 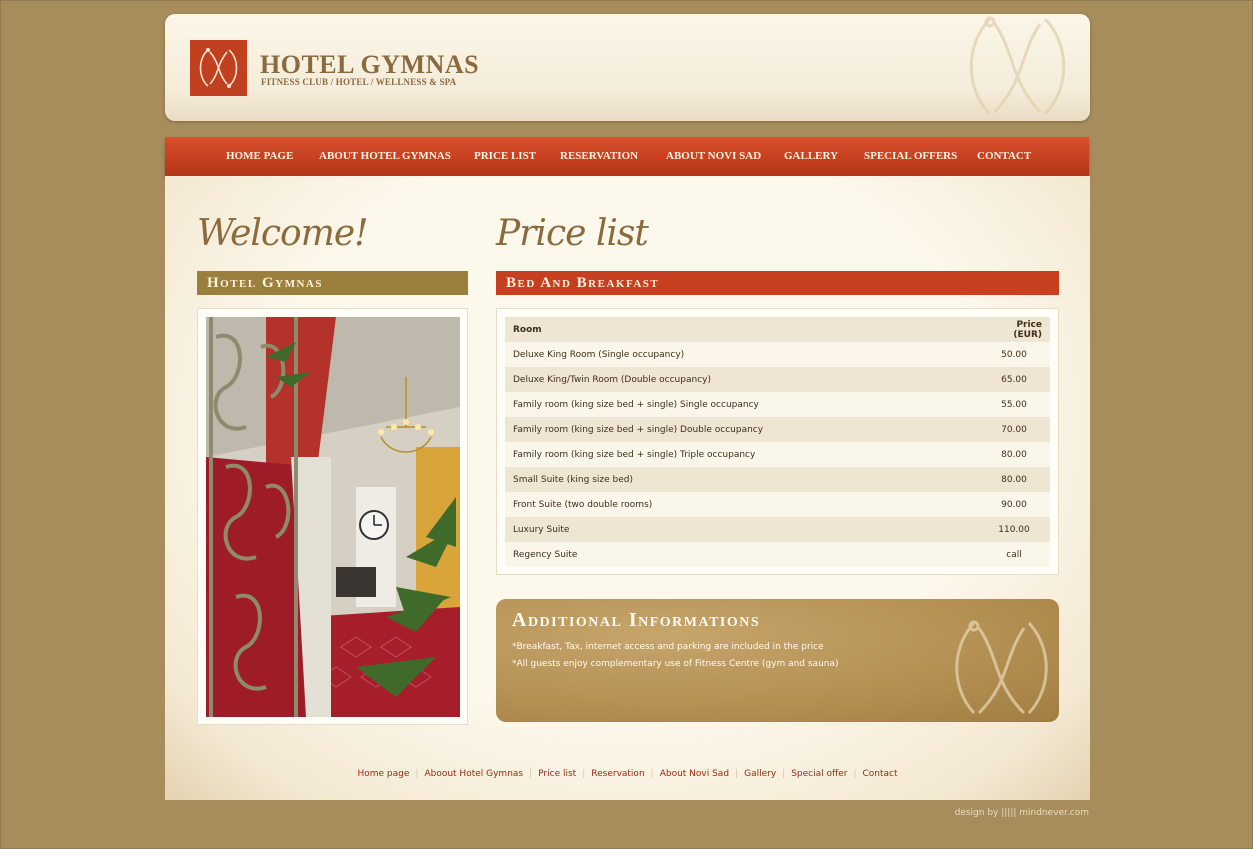 What do you see at coordinates (1014, 404) in the screenshot?
I see `price-cell: 55.00` at bounding box center [1014, 404].